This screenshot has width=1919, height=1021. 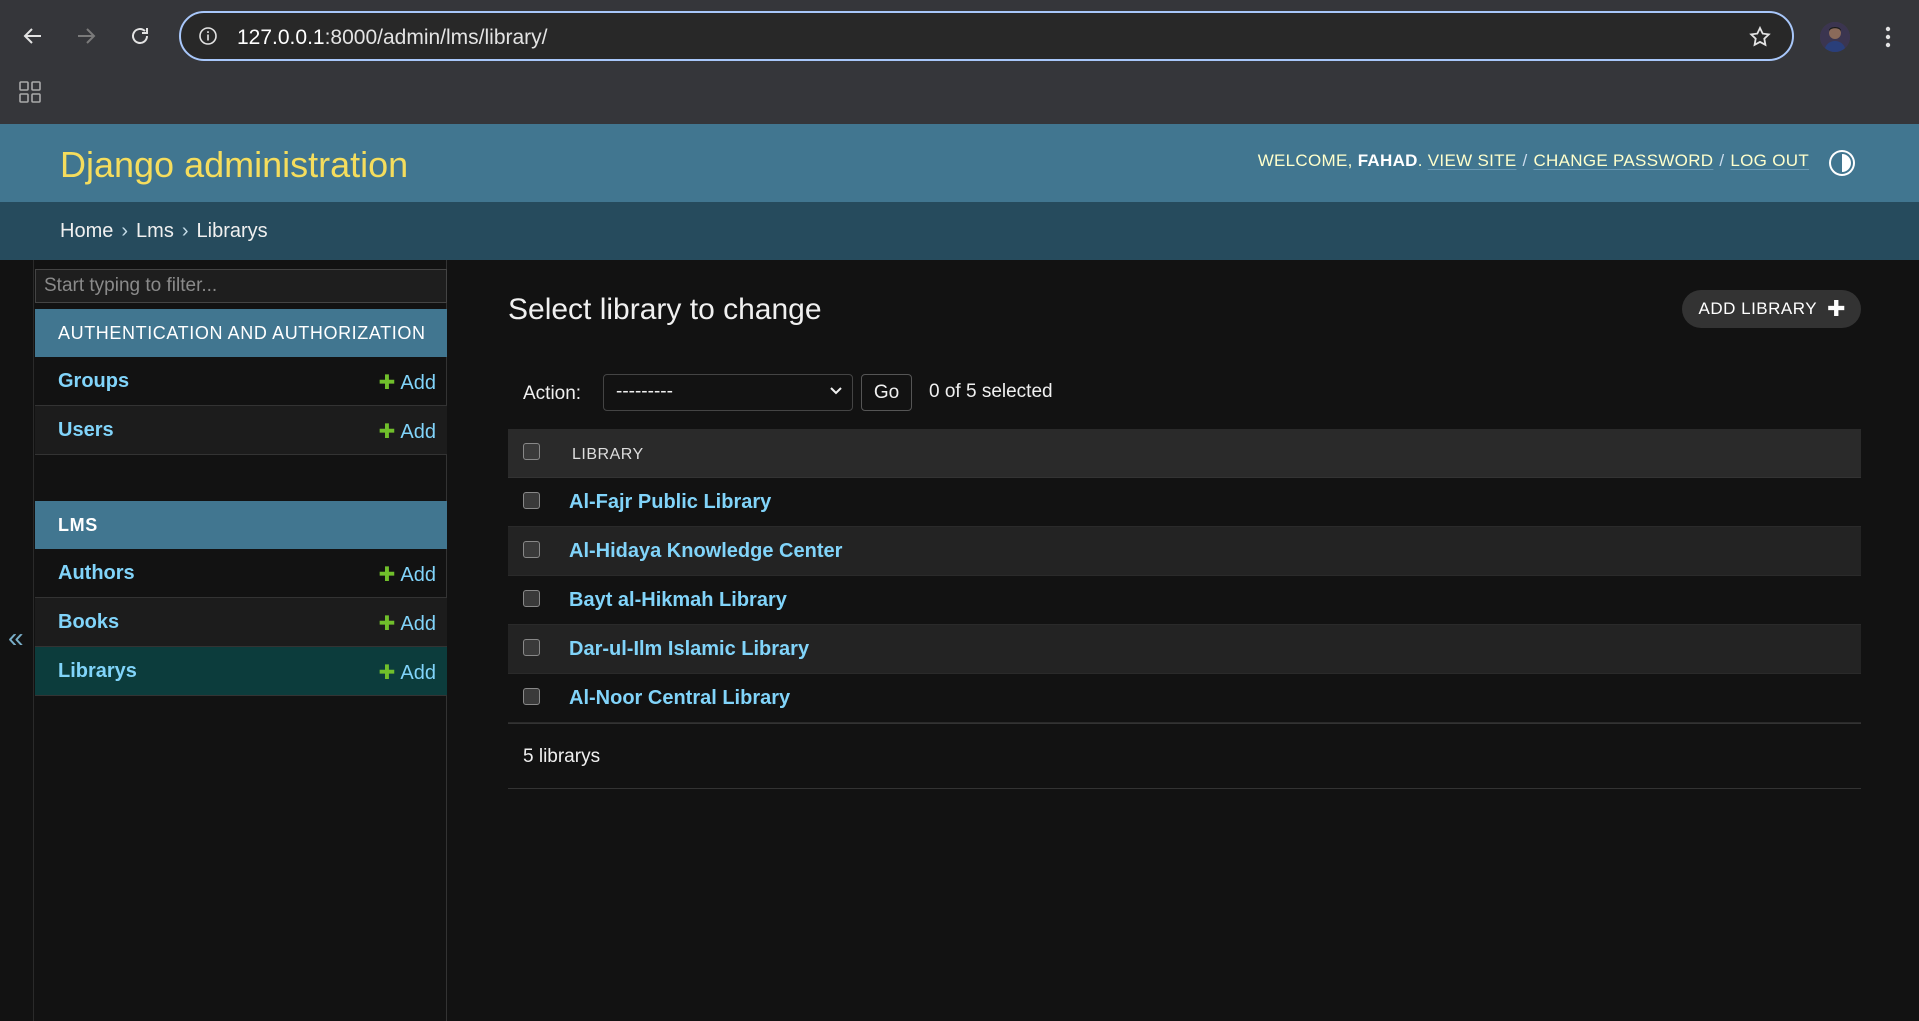 I want to click on page-title: Select library to change, so click(x=665, y=309).